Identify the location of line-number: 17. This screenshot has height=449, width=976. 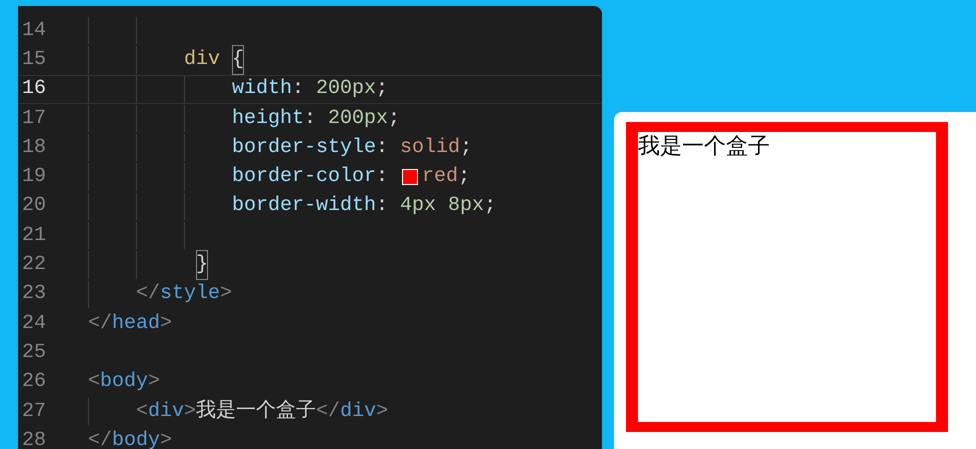
(34, 119).